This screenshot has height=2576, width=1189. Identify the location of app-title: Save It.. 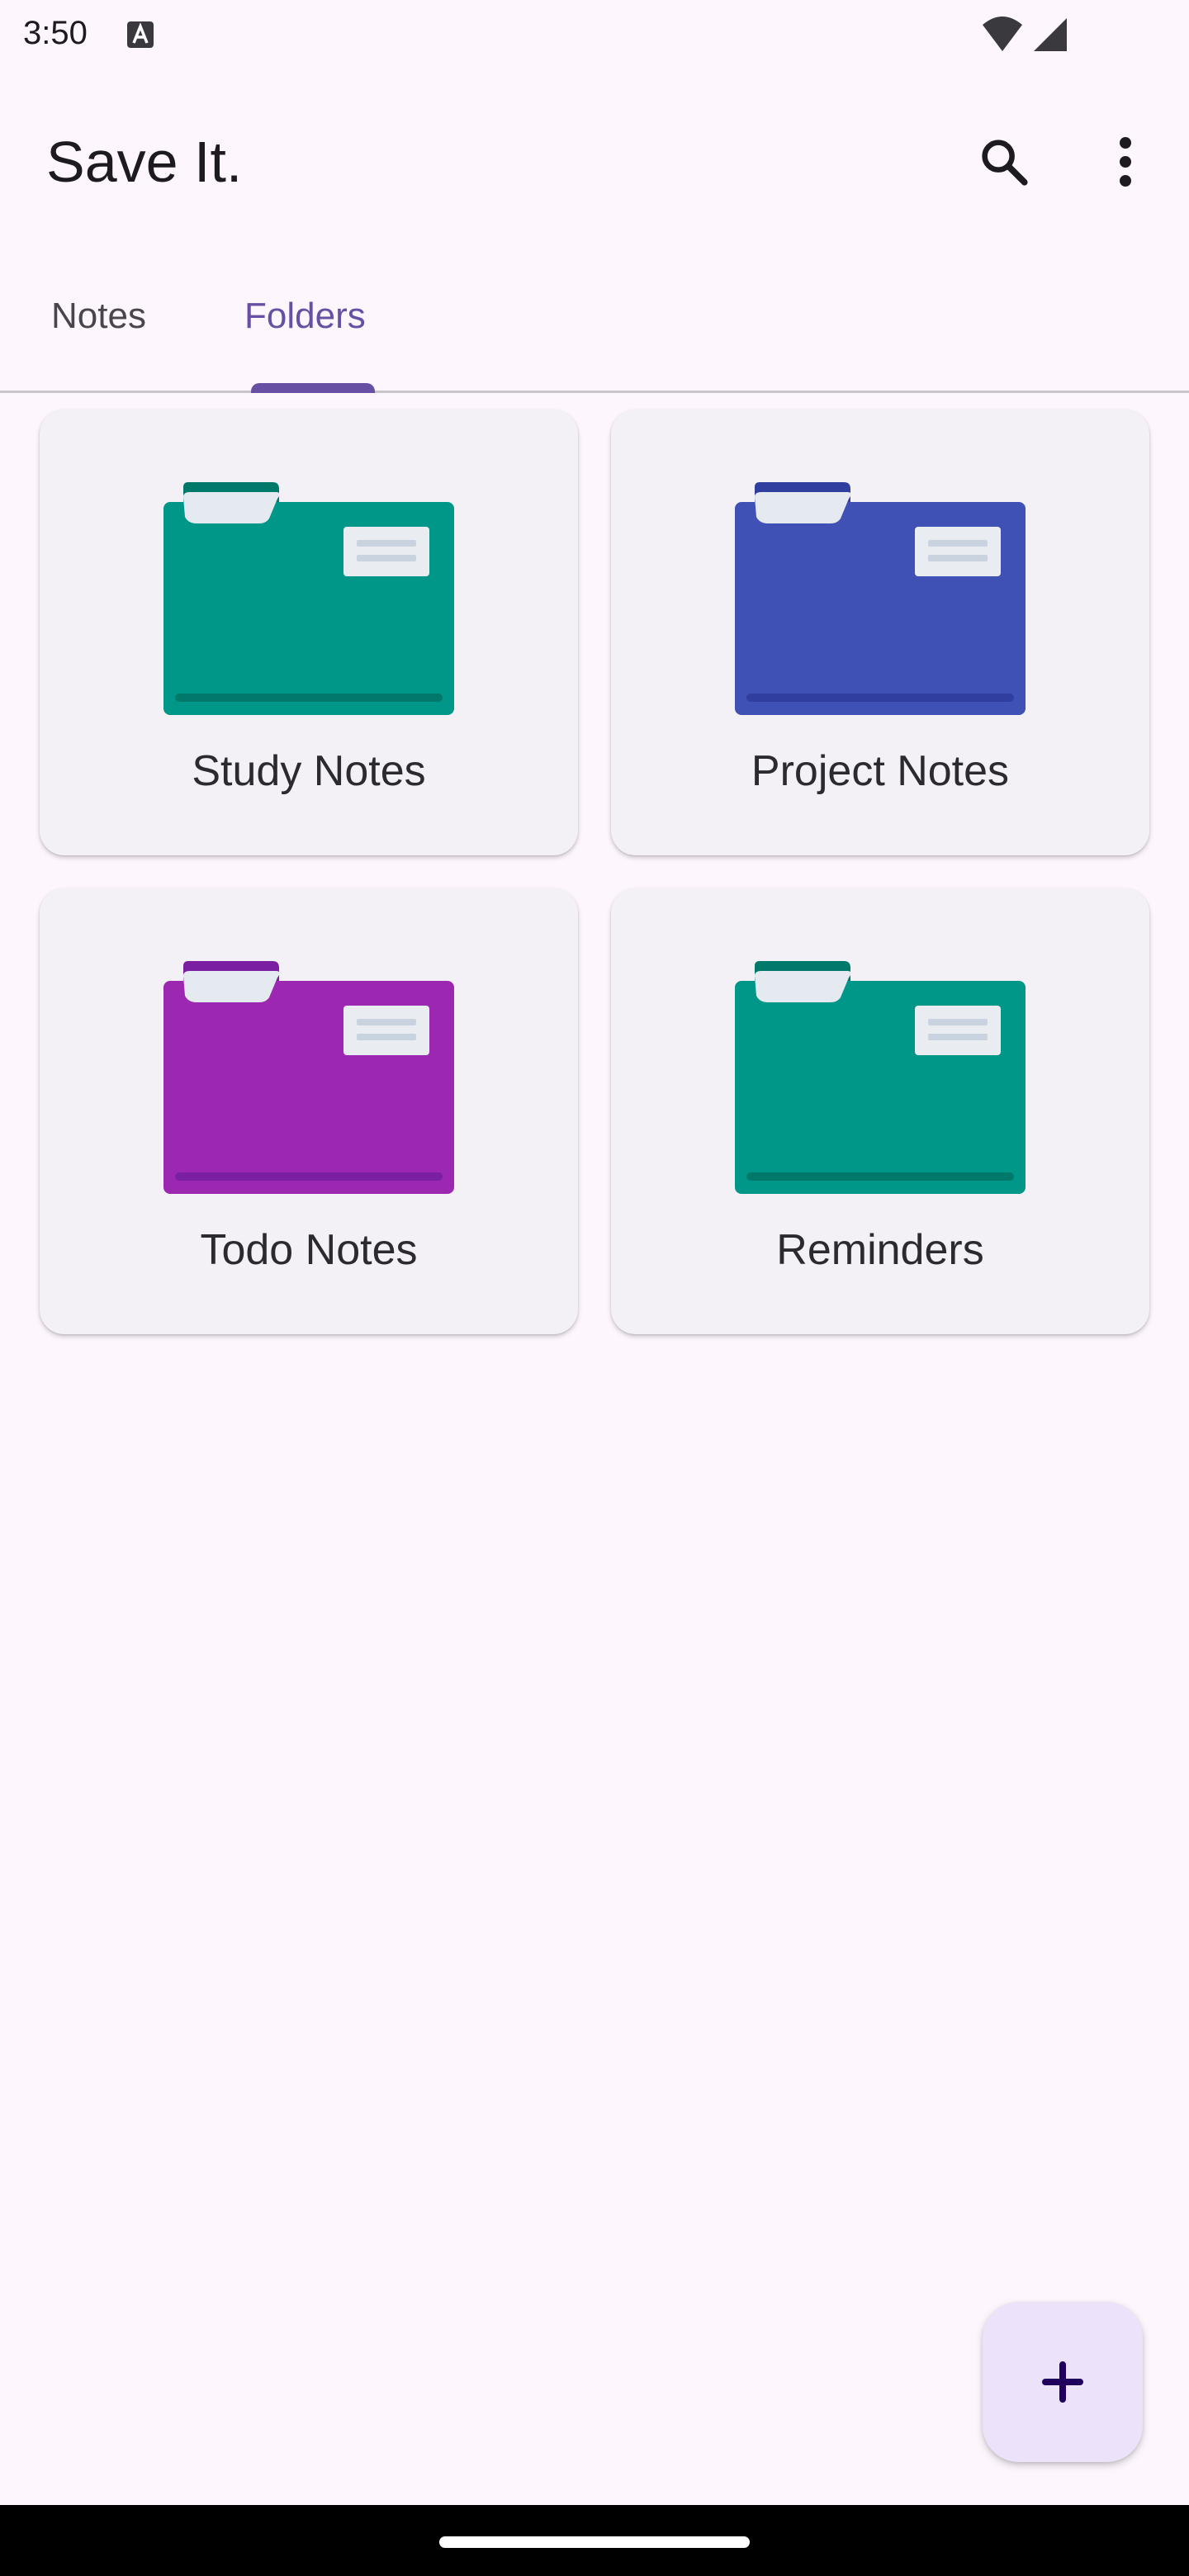
(144, 162).